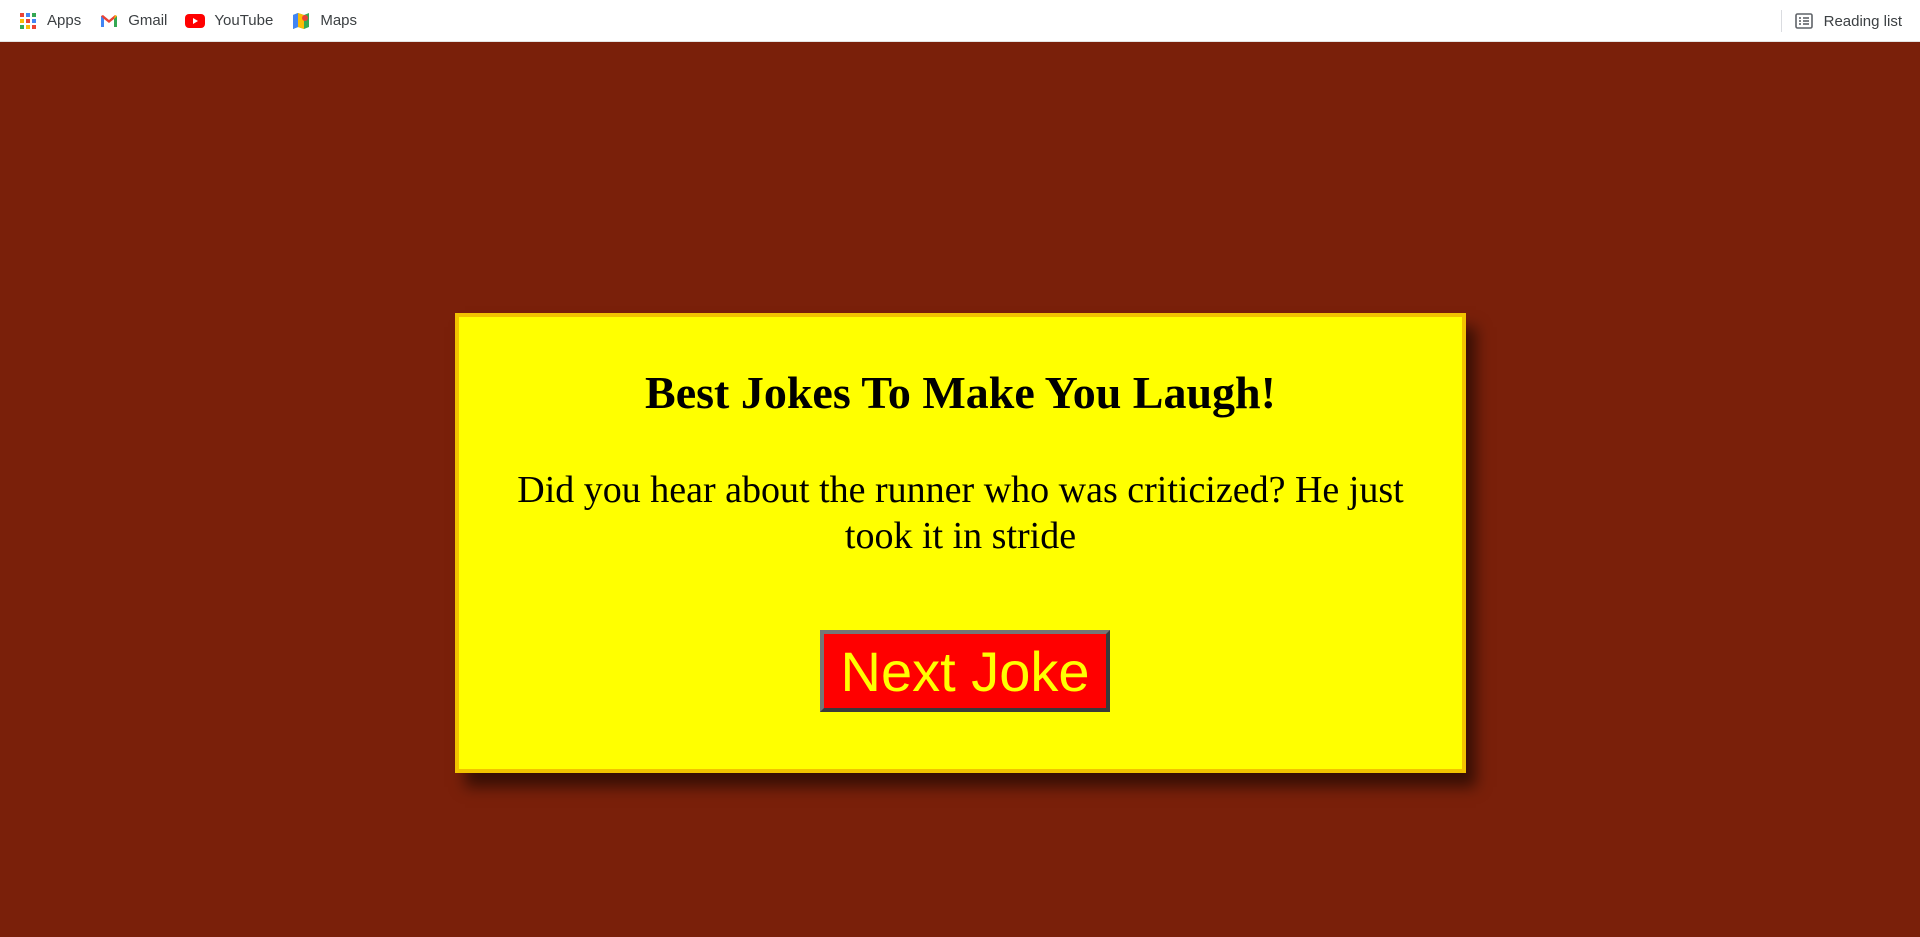  Describe the element at coordinates (339, 20) in the screenshot. I see `bookmark-maps-label: Maps` at that location.